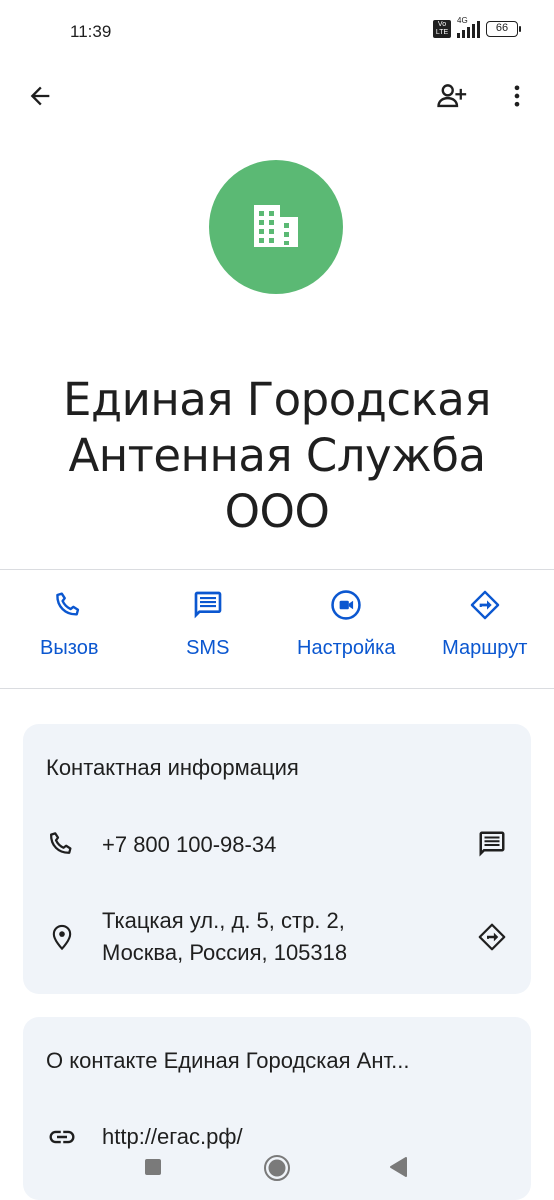  What do you see at coordinates (69, 648) in the screenshot?
I see `call-action-label: Вызов` at bounding box center [69, 648].